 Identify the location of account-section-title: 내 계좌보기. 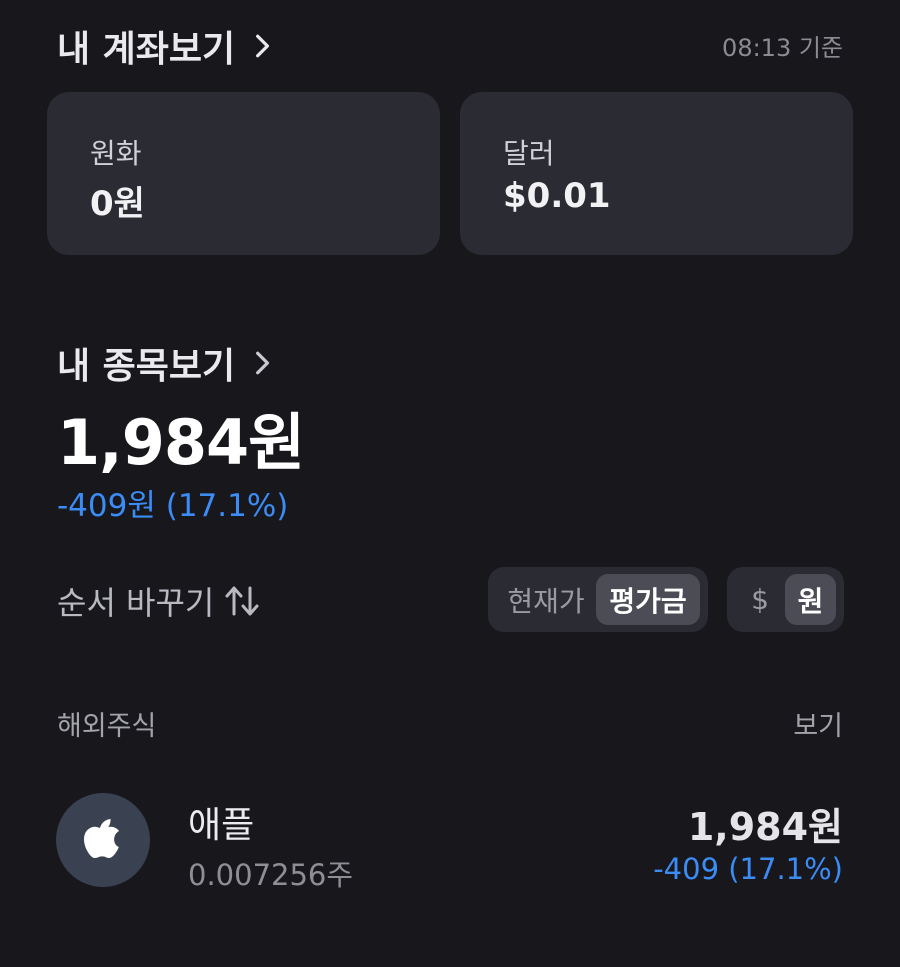
(146, 49).